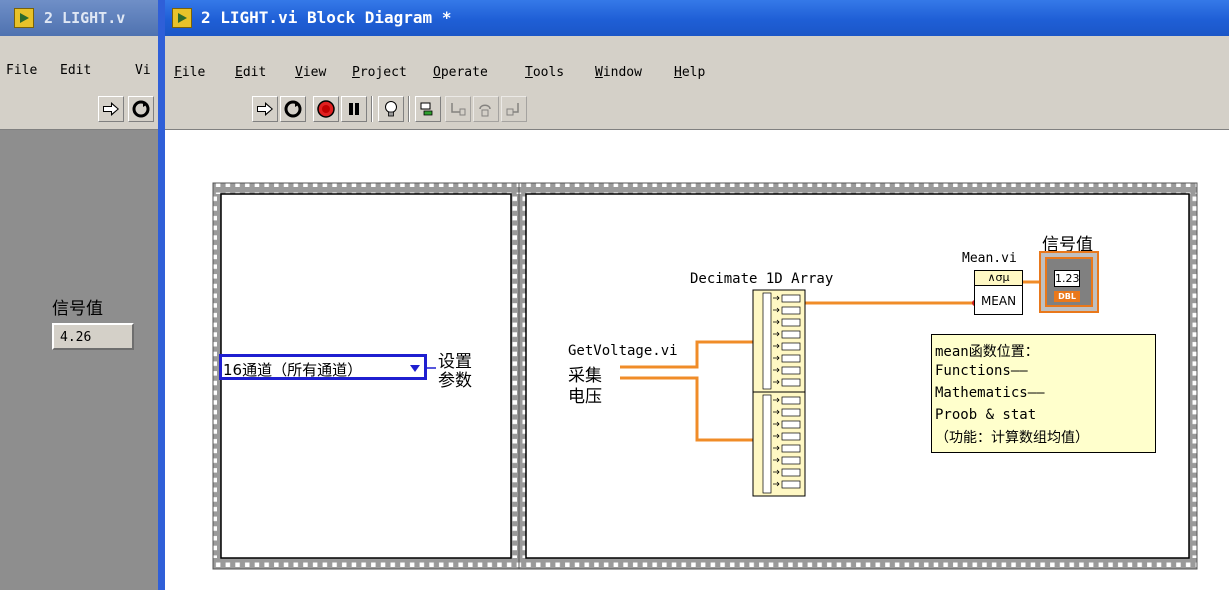  I want to click on comment-line-2: Functions——, so click(981, 371).